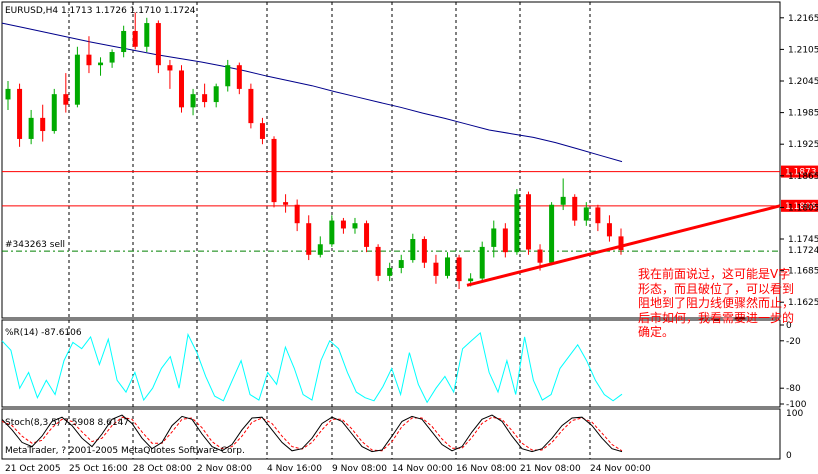 Image resolution: width=818 pixels, height=474 pixels. Describe the element at coordinates (422, 469) in the screenshot. I see `x-tick-label: 14 Nov 00:00` at that location.